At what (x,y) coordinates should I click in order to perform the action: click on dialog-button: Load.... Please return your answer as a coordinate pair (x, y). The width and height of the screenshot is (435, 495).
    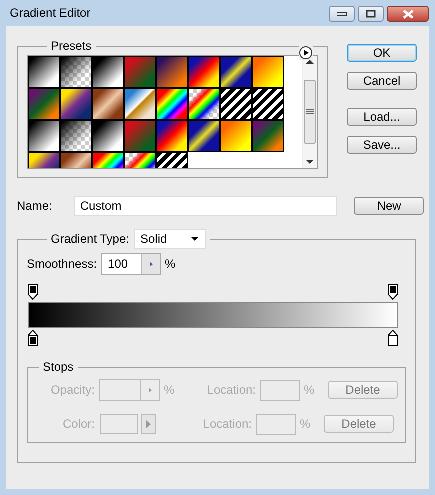
    Looking at the image, I should click on (382, 117).